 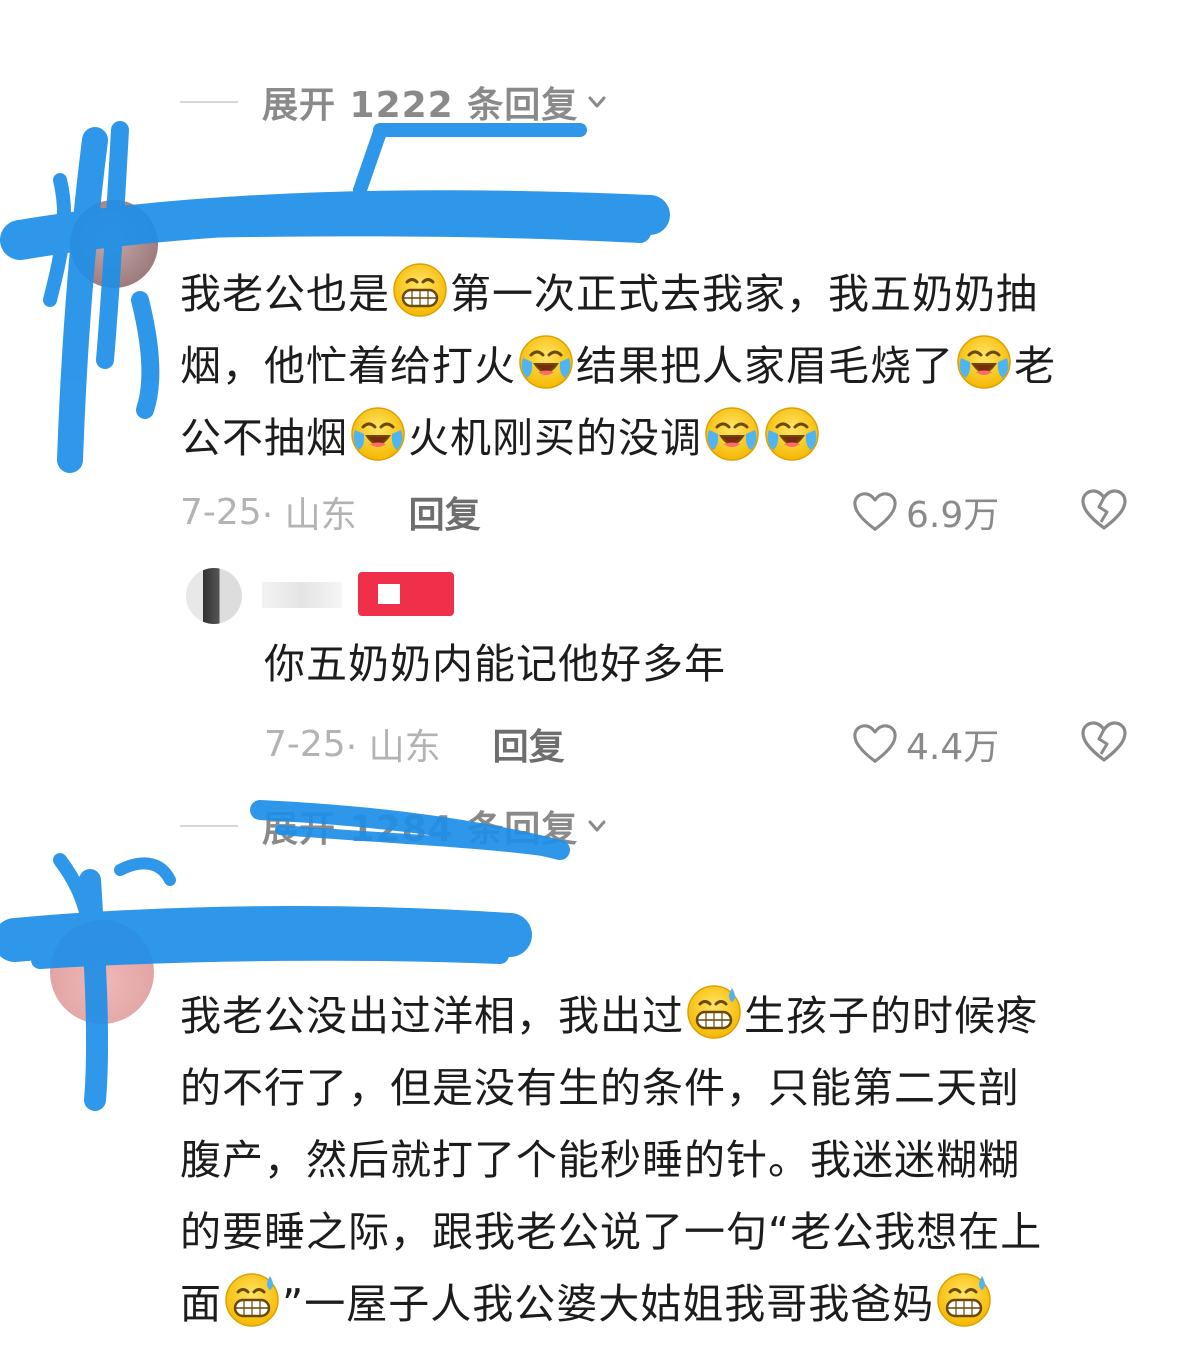 I want to click on grin-emoji-icon, so click(x=420, y=290).